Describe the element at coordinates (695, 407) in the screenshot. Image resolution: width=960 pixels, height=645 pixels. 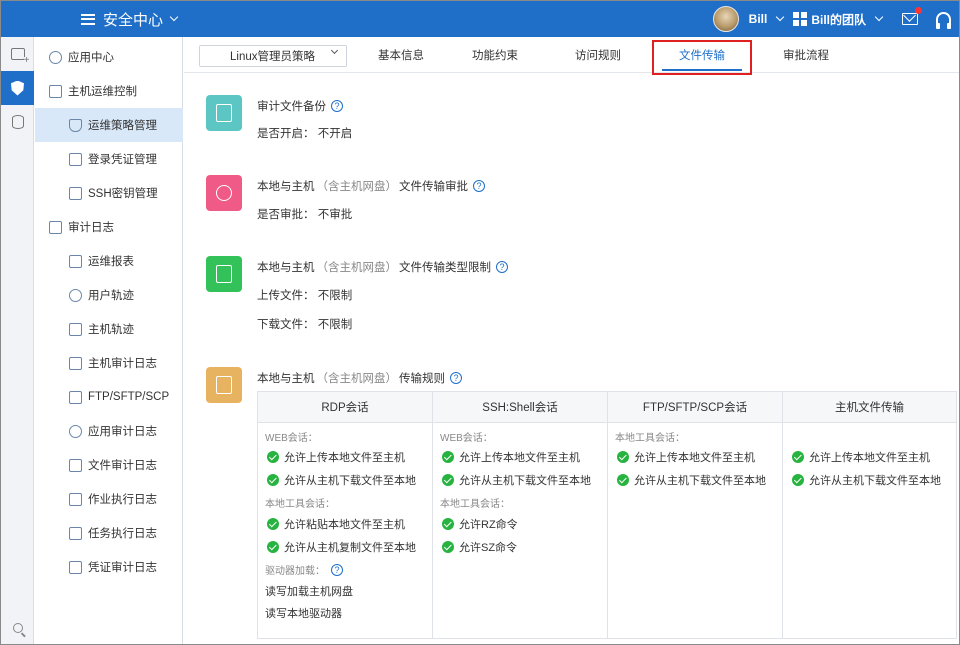
I see `column-header: FTP/SFTP/SCP会话` at that location.